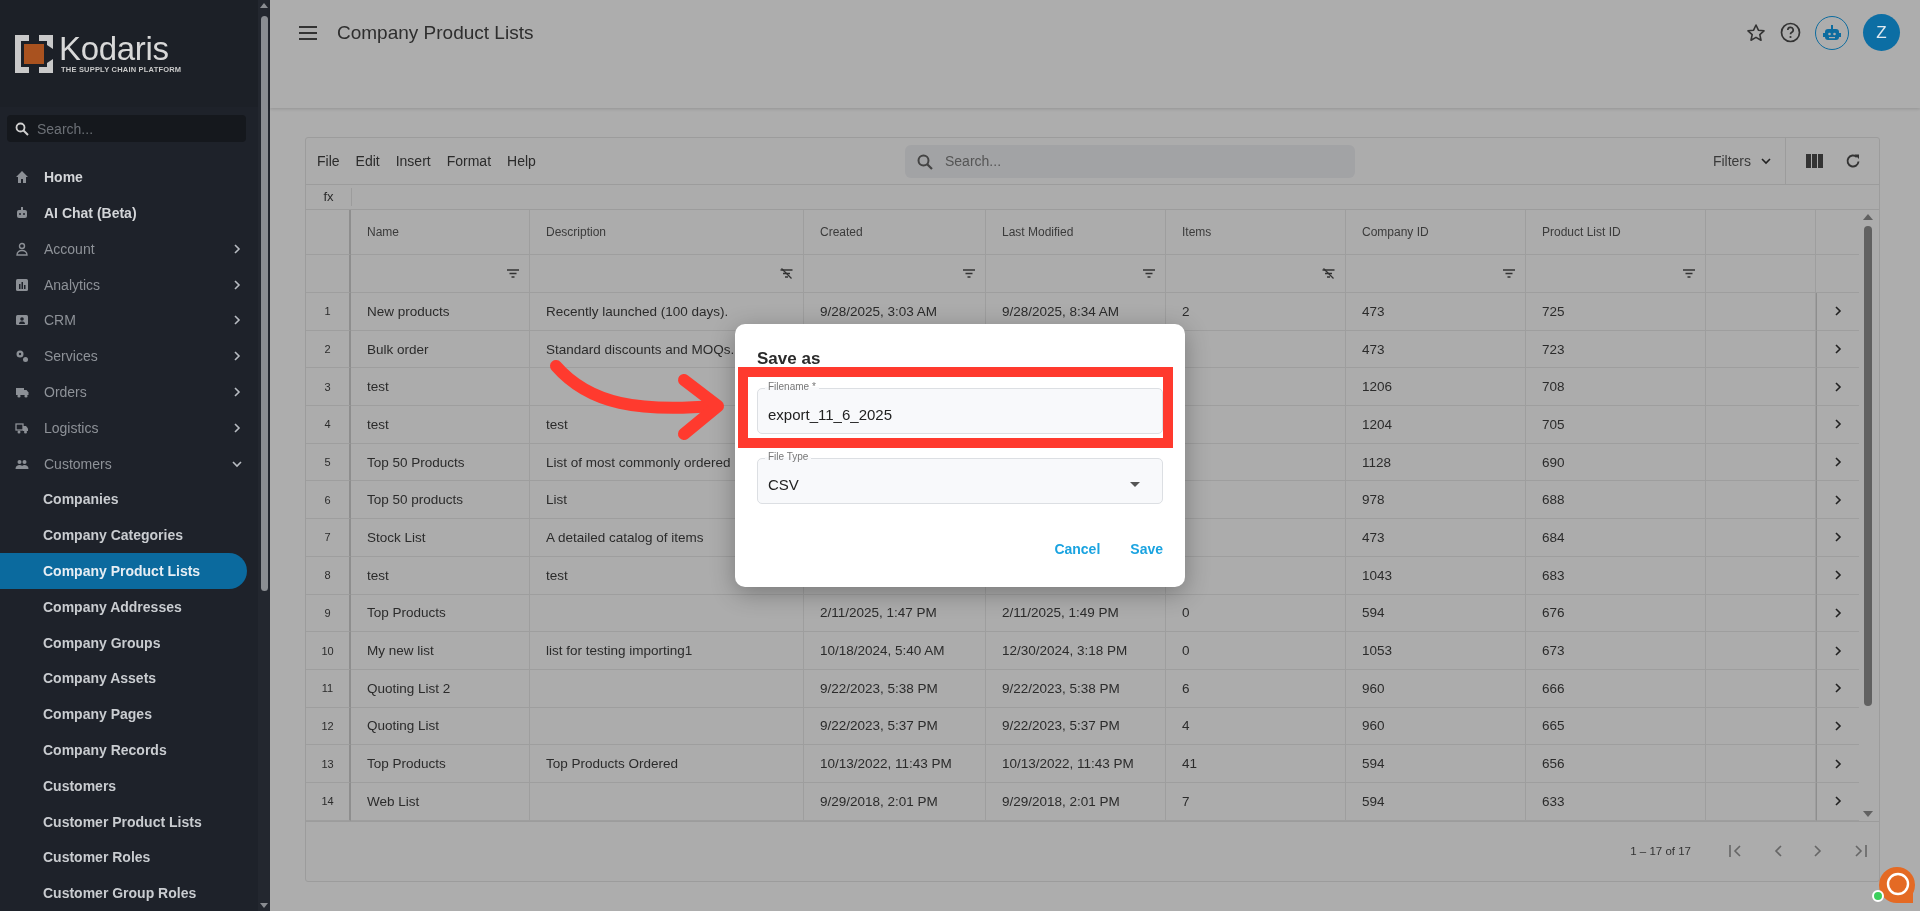  Describe the element at coordinates (123, 821) in the screenshot. I see `nav-subitem: Customer Product Lists` at that location.